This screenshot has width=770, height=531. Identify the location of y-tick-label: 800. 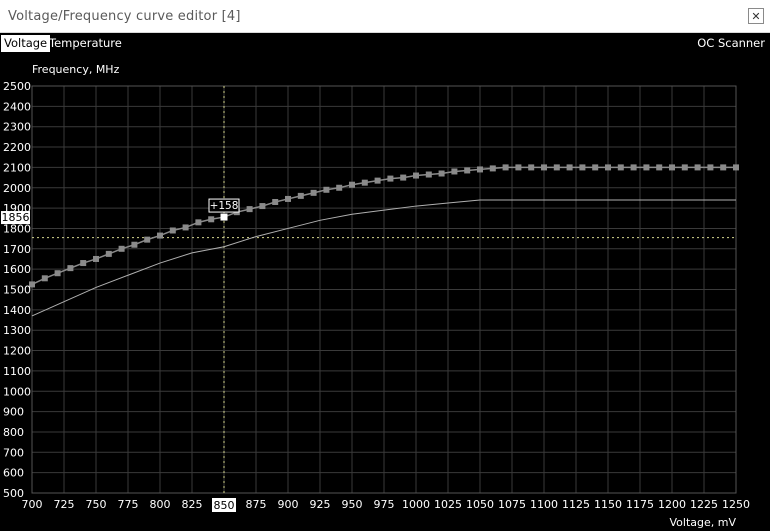
(13, 432).